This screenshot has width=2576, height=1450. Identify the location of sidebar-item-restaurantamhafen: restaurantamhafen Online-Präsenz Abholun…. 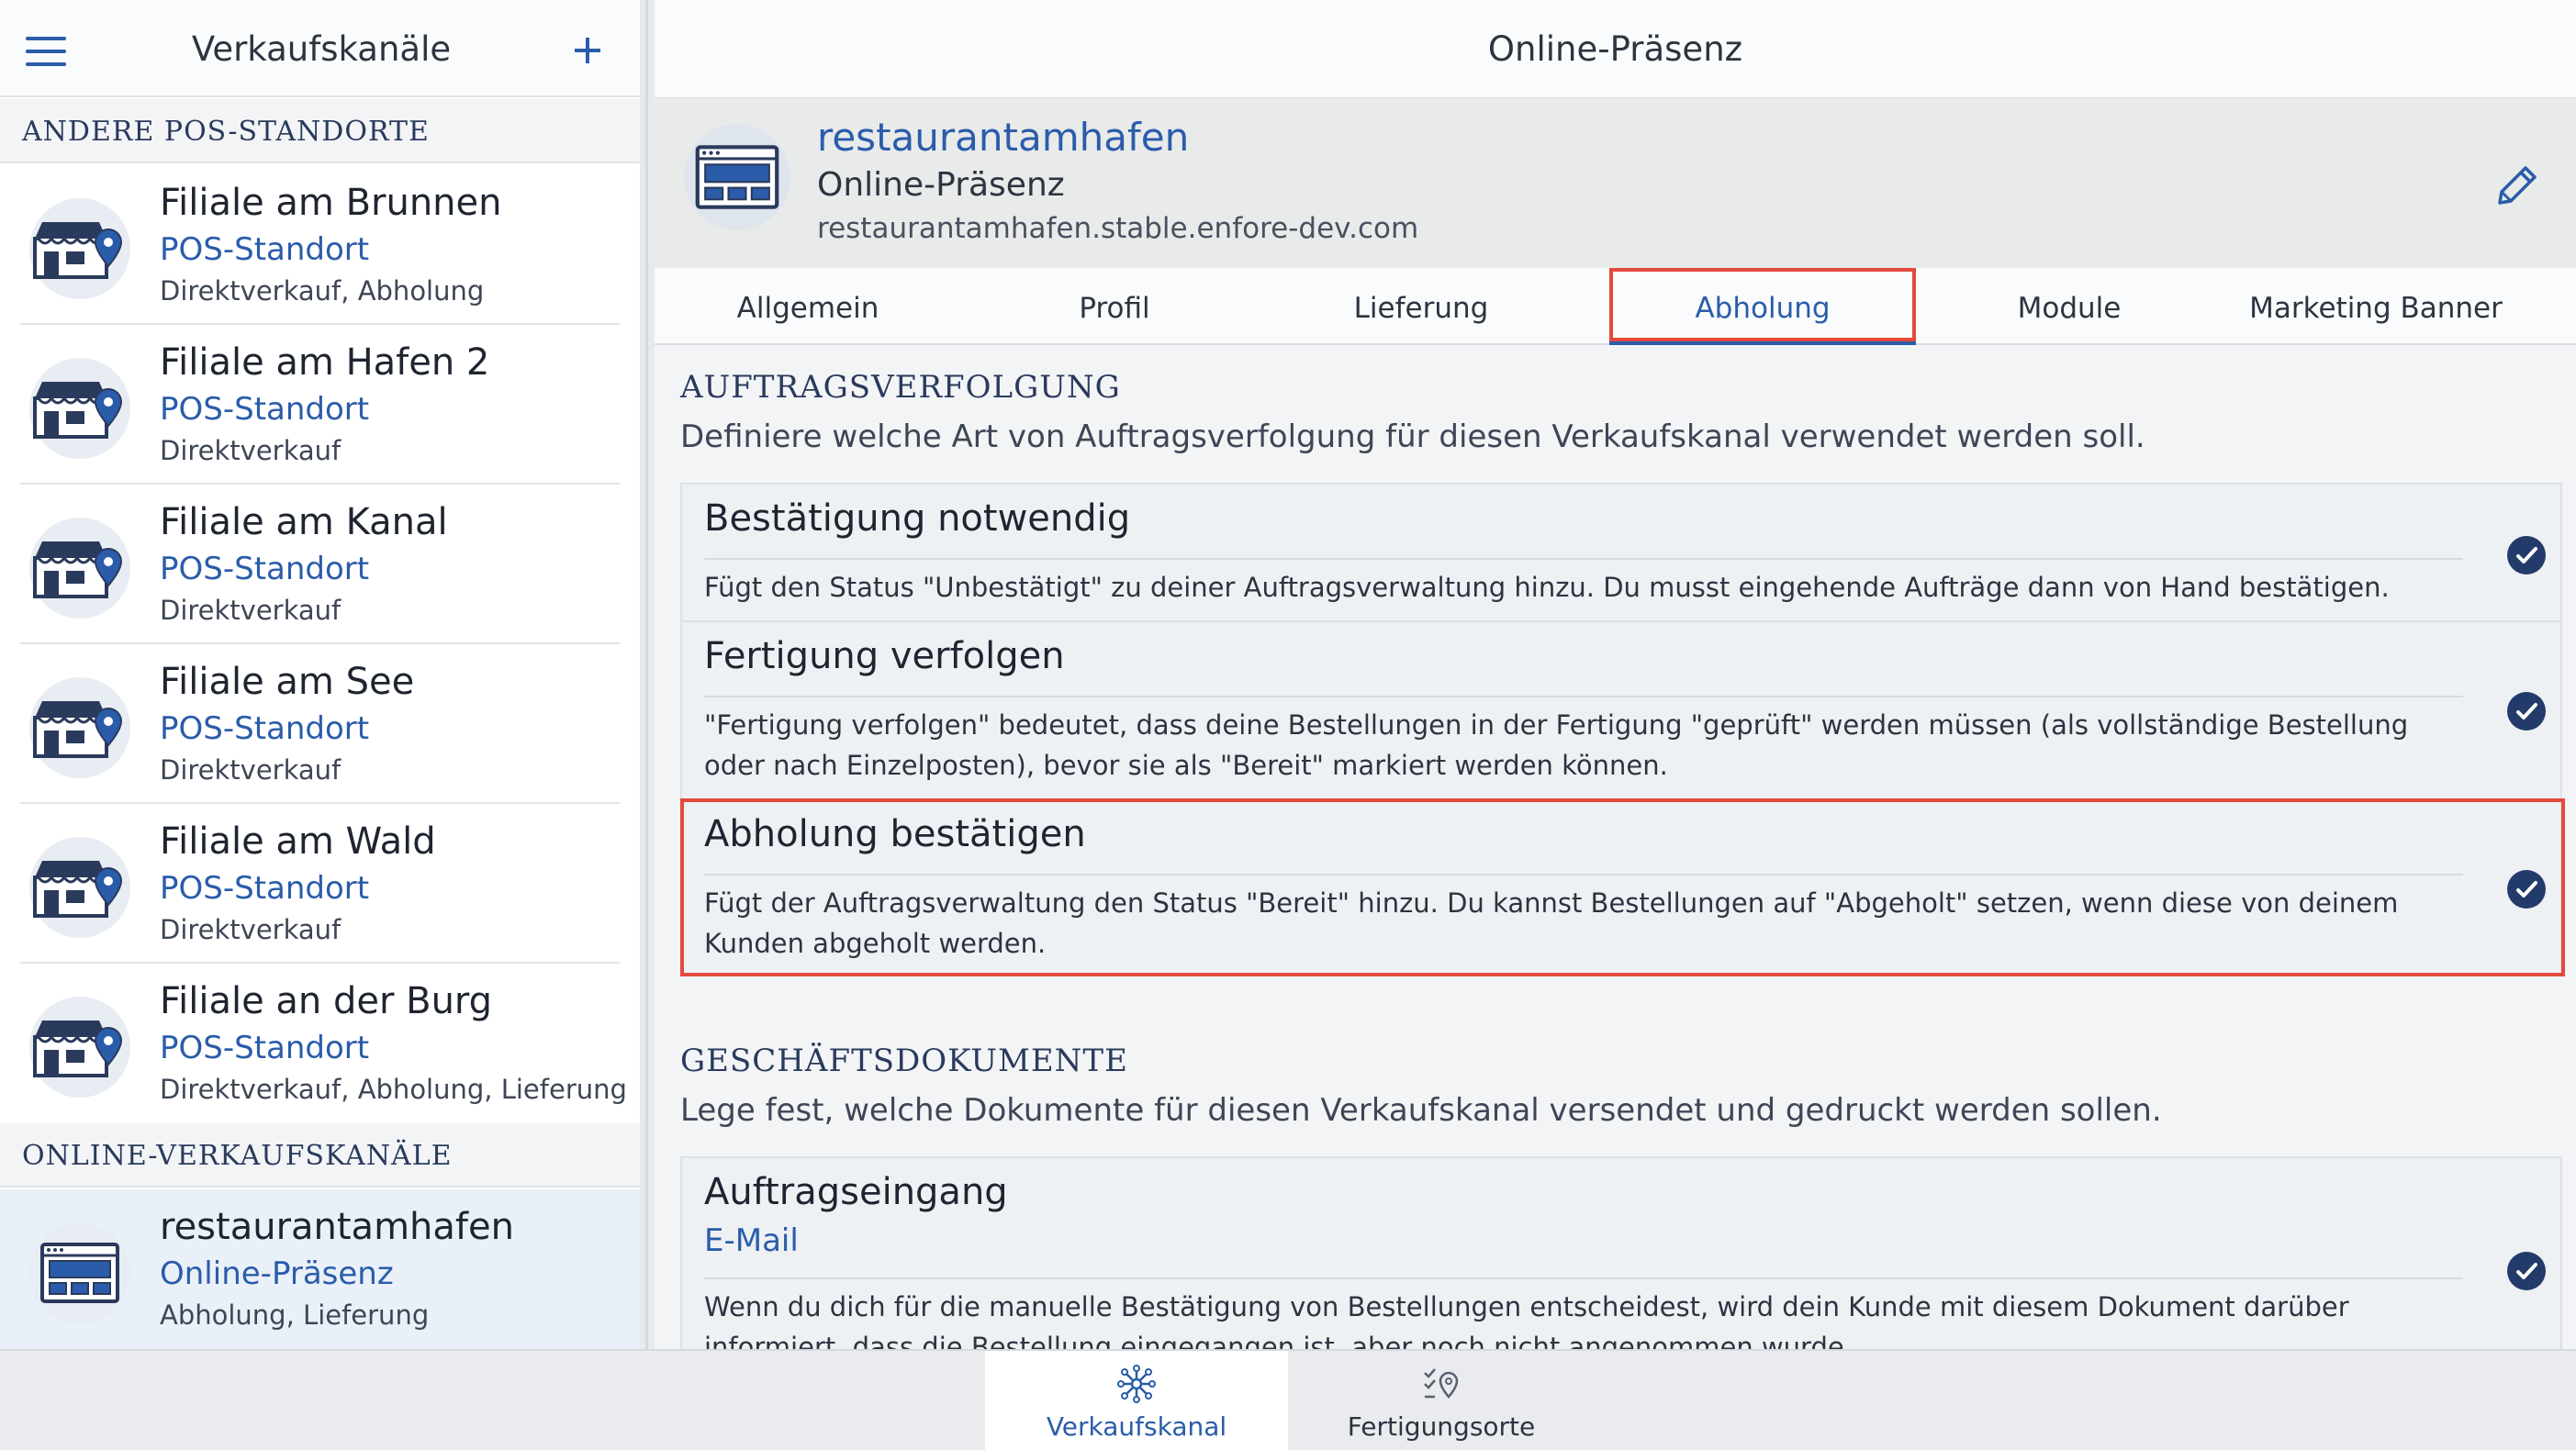
(320, 1269).